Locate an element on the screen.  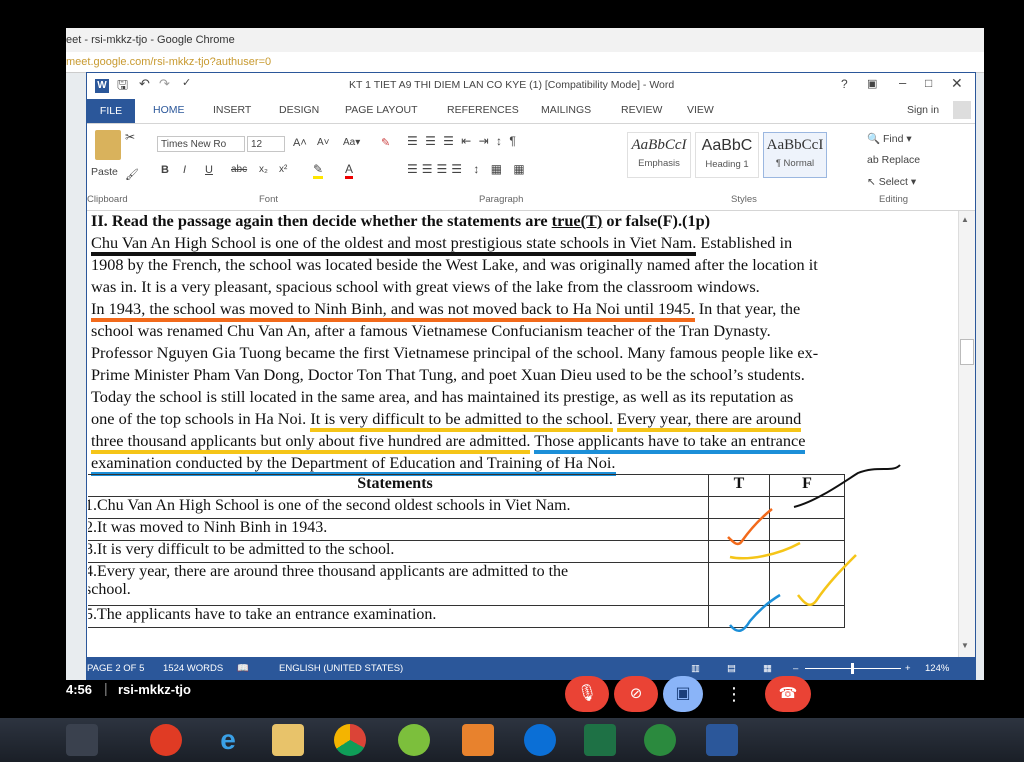
tab-insert: INSERT is located at coordinates (232, 110).